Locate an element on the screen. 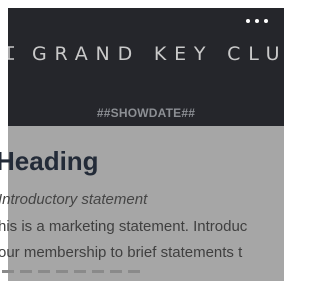 Image resolution: width=320 pixels, height=281 pixels. more-options-button is located at coordinates (257, 21).